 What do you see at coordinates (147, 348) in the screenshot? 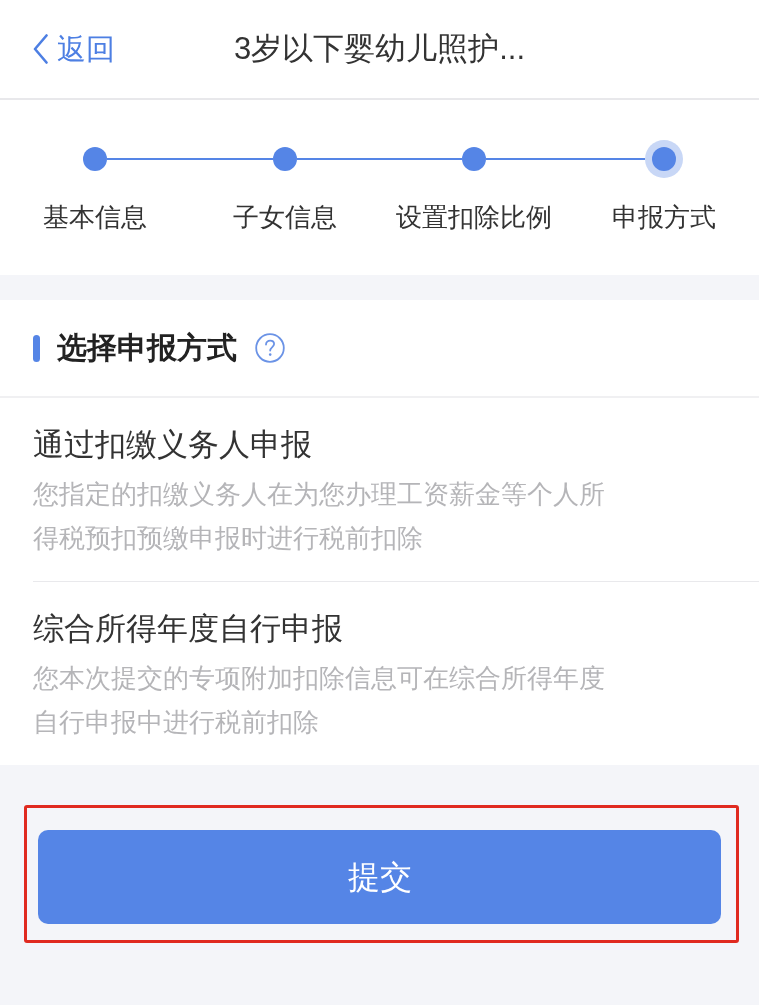
I see `section-title: 选择申报方式` at bounding box center [147, 348].